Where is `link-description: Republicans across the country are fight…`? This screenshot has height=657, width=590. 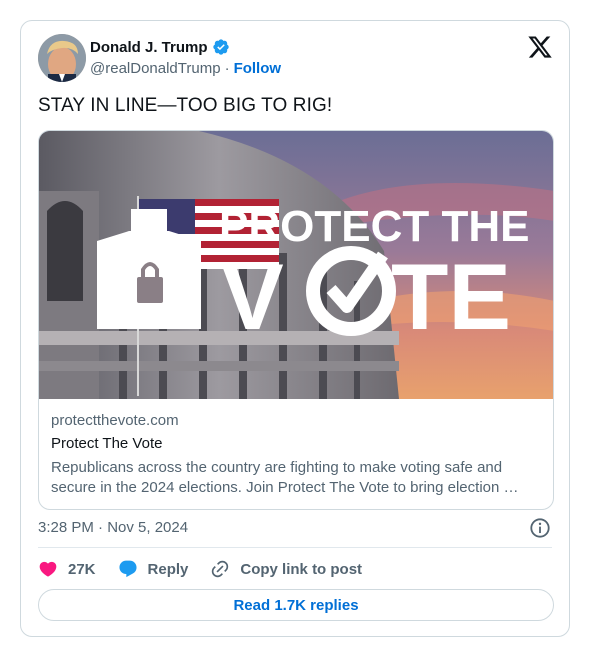 link-description: Republicans across the country are fight… is located at coordinates (285, 477).